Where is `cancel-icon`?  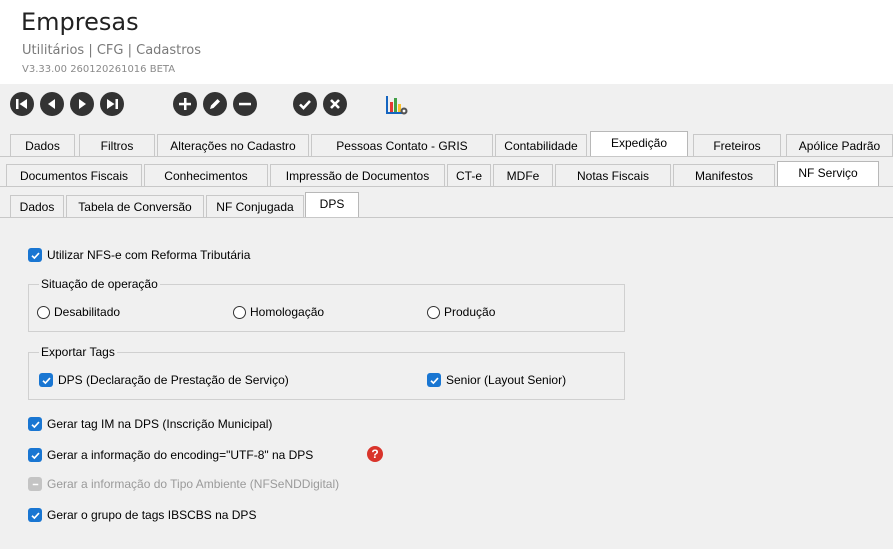 cancel-icon is located at coordinates (335, 104).